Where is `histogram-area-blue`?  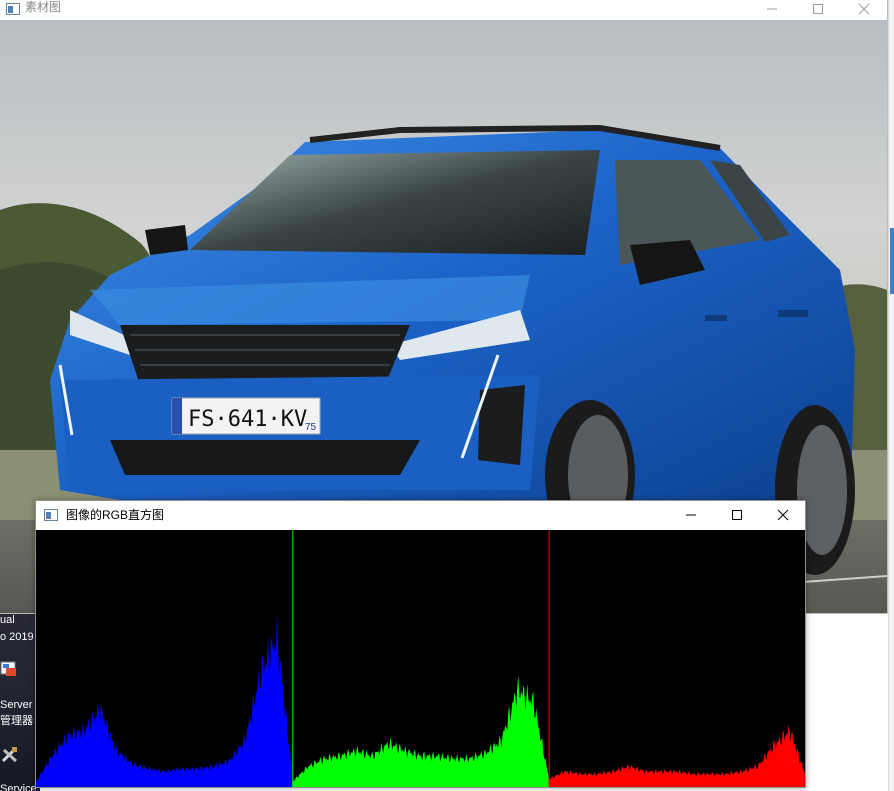 histogram-area-blue is located at coordinates (164, 700).